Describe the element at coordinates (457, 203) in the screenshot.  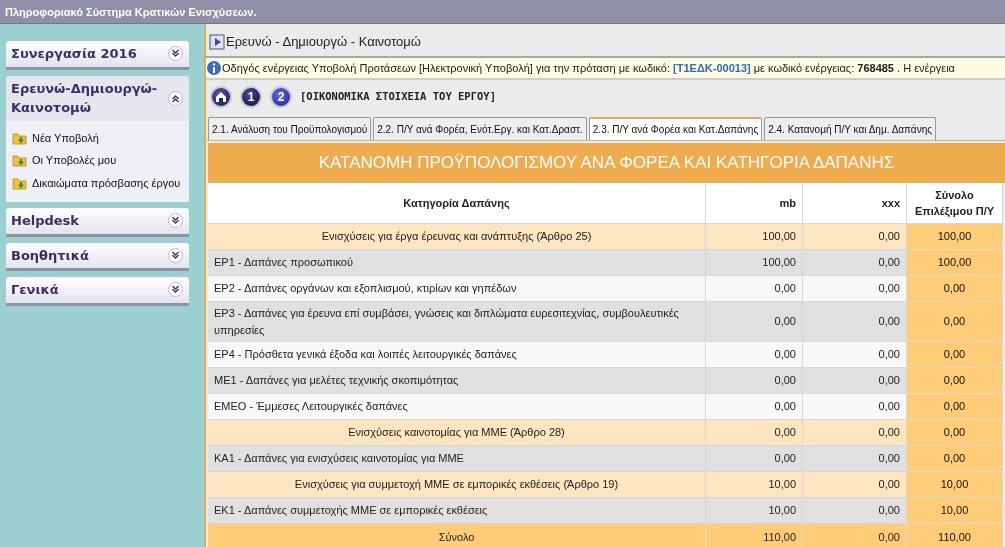
I see `column-header: Κατηγορία Δαπάνης` at that location.